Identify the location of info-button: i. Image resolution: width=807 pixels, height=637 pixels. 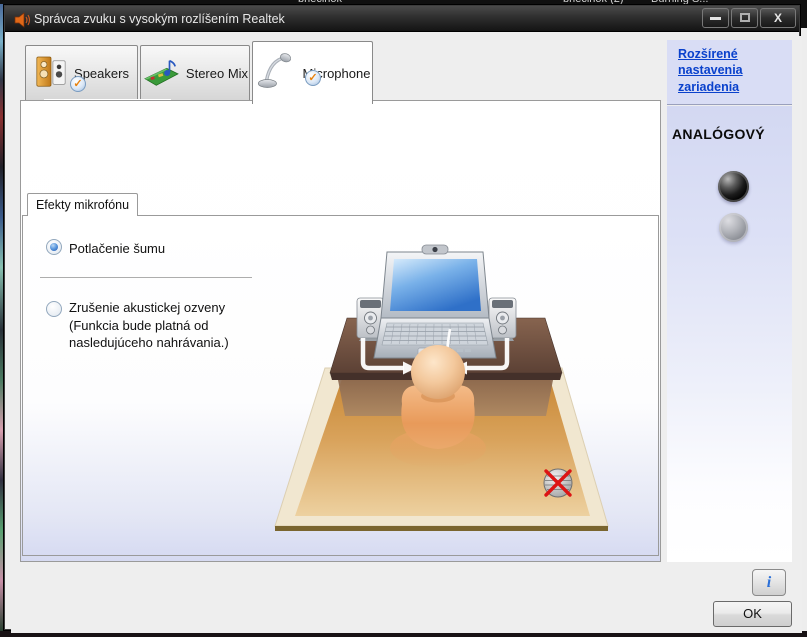
(769, 582).